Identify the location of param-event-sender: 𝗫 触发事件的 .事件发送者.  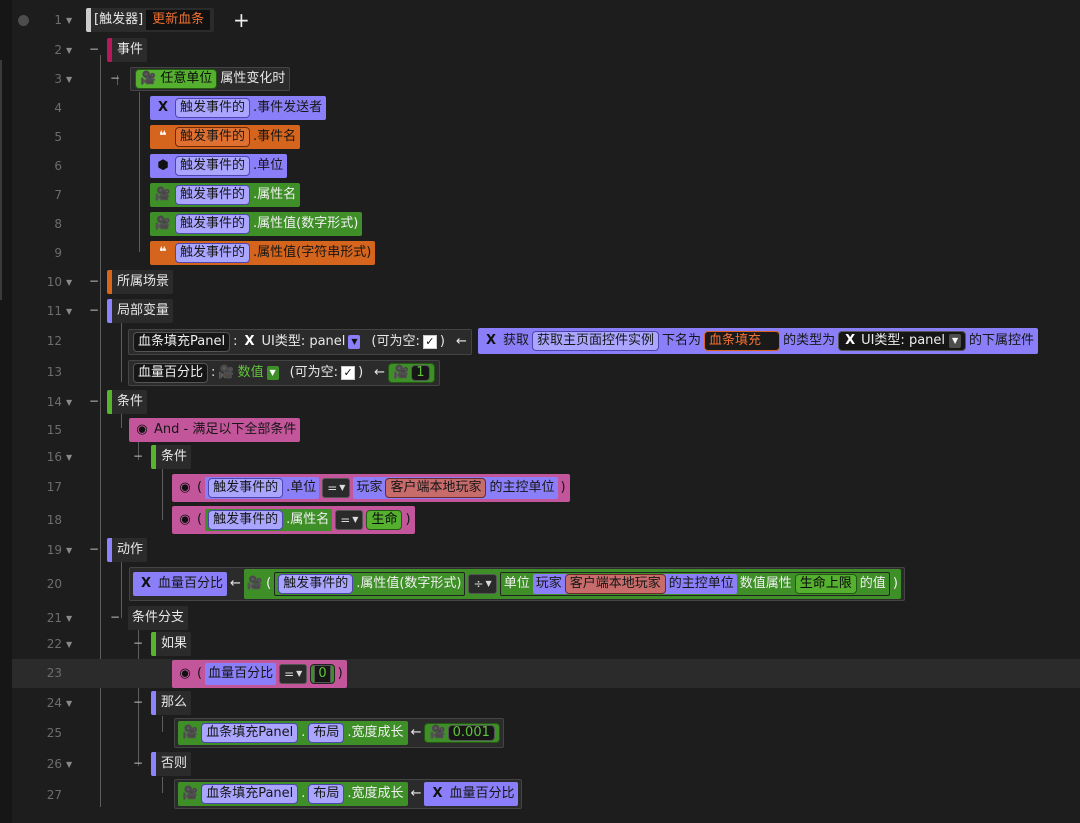
(238, 108).